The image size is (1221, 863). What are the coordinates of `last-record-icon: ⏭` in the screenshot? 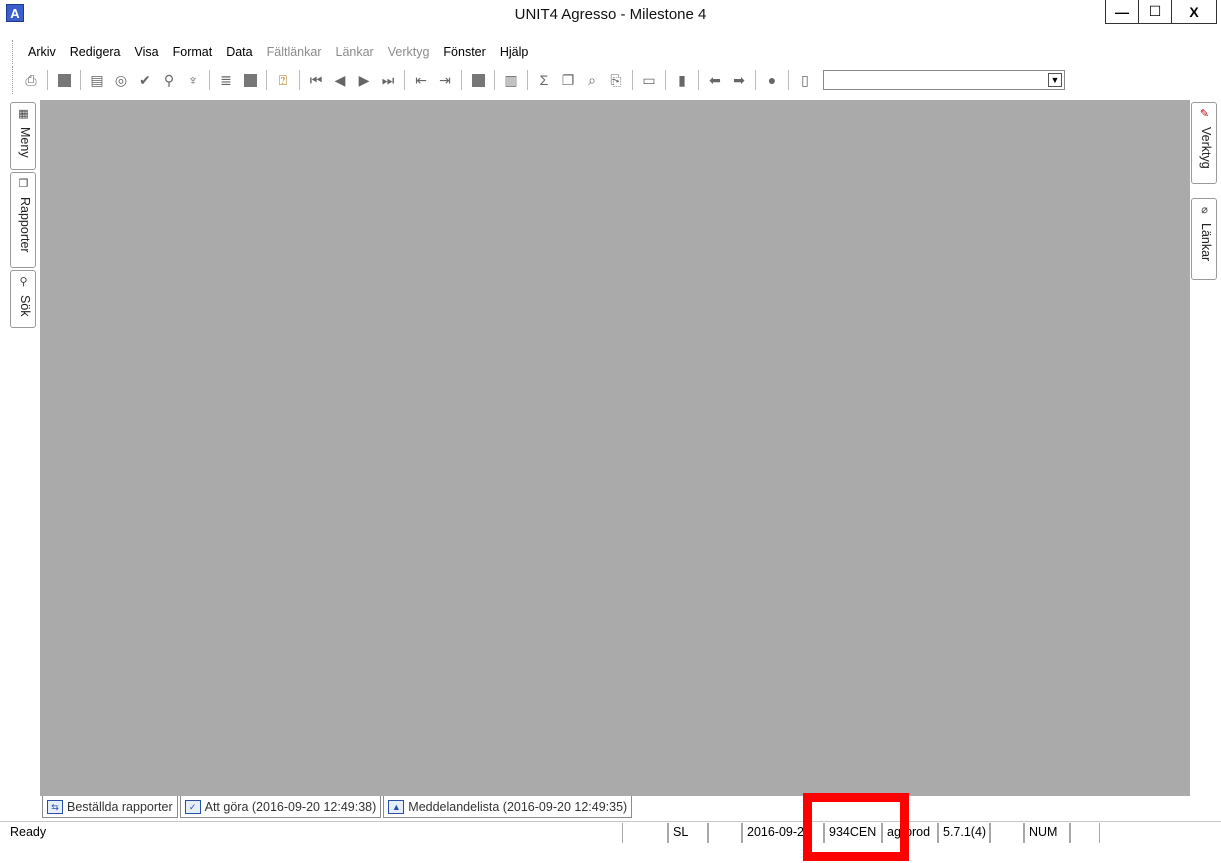 It's located at (388, 80).